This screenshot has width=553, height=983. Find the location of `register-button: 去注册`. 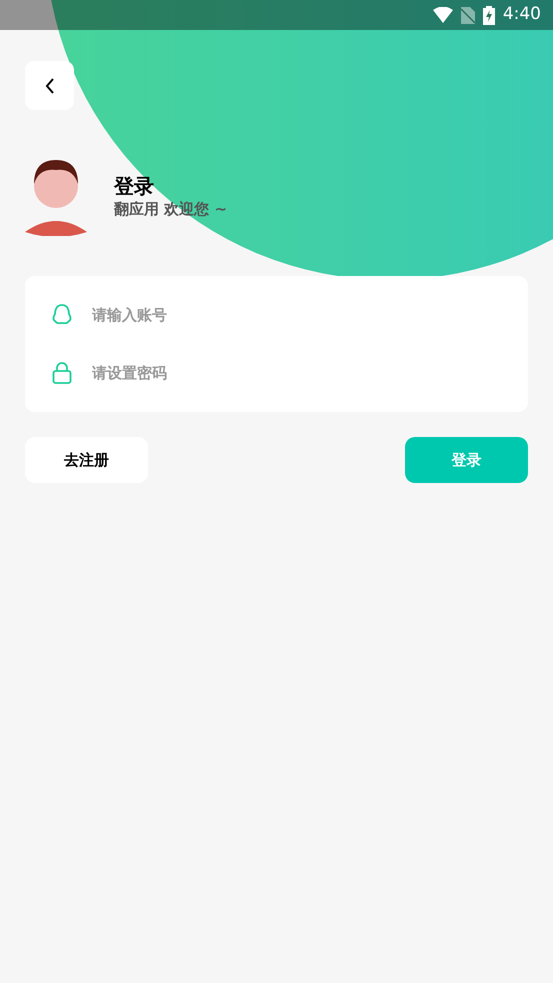

register-button: 去注册 is located at coordinates (86, 460).